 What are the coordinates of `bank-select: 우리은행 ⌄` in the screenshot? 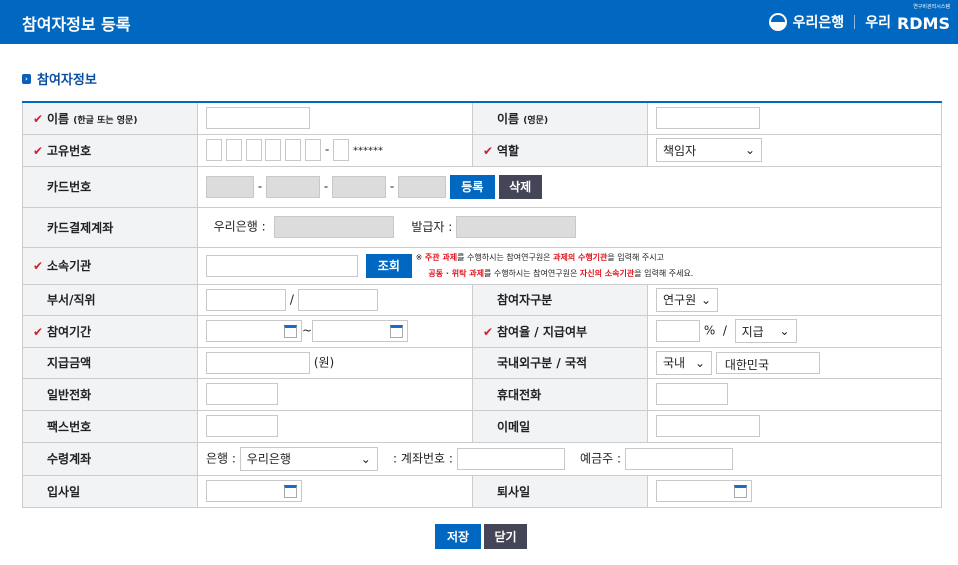 It's located at (308, 458).